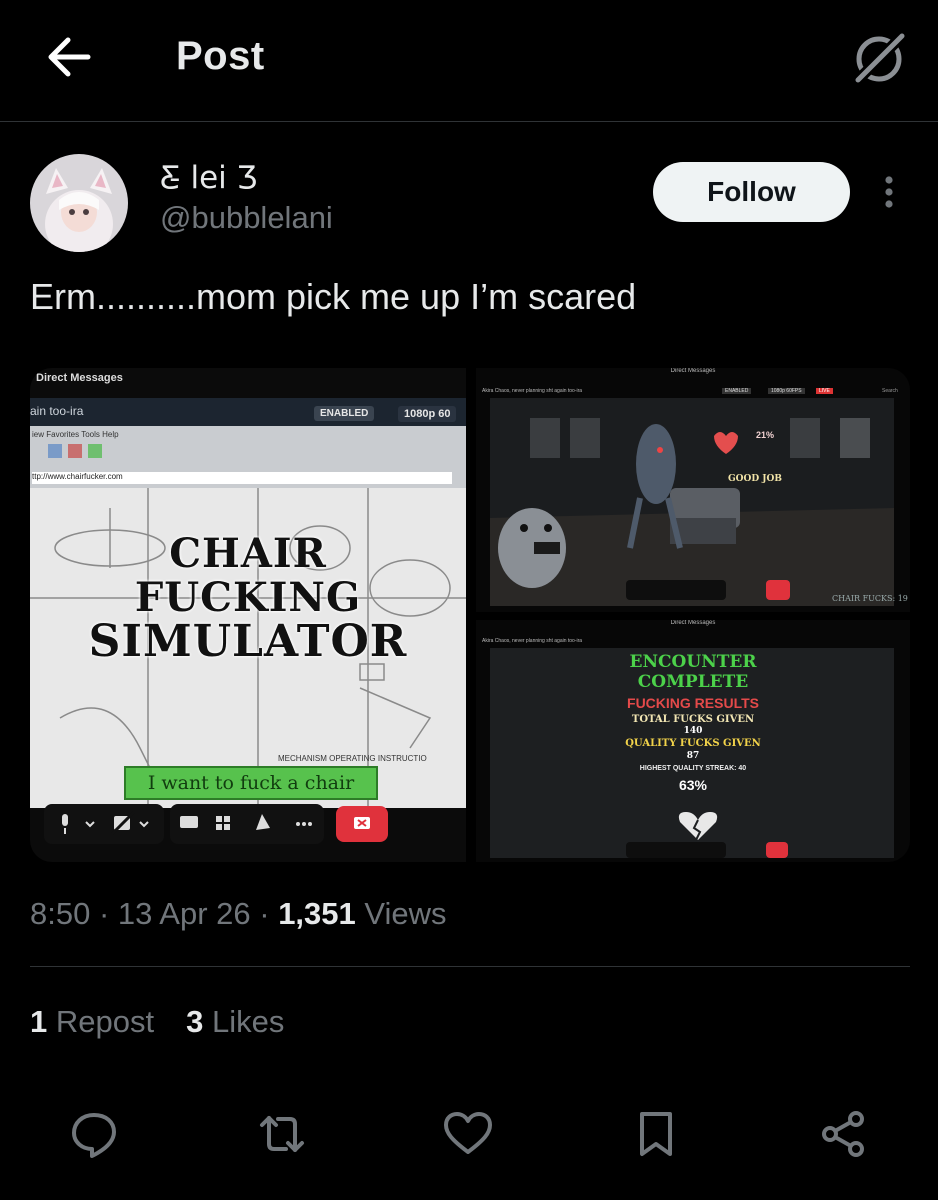 The width and height of the screenshot is (938, 1200). I want to click on game-title-line-2: FUCKING, so click(248, 597).